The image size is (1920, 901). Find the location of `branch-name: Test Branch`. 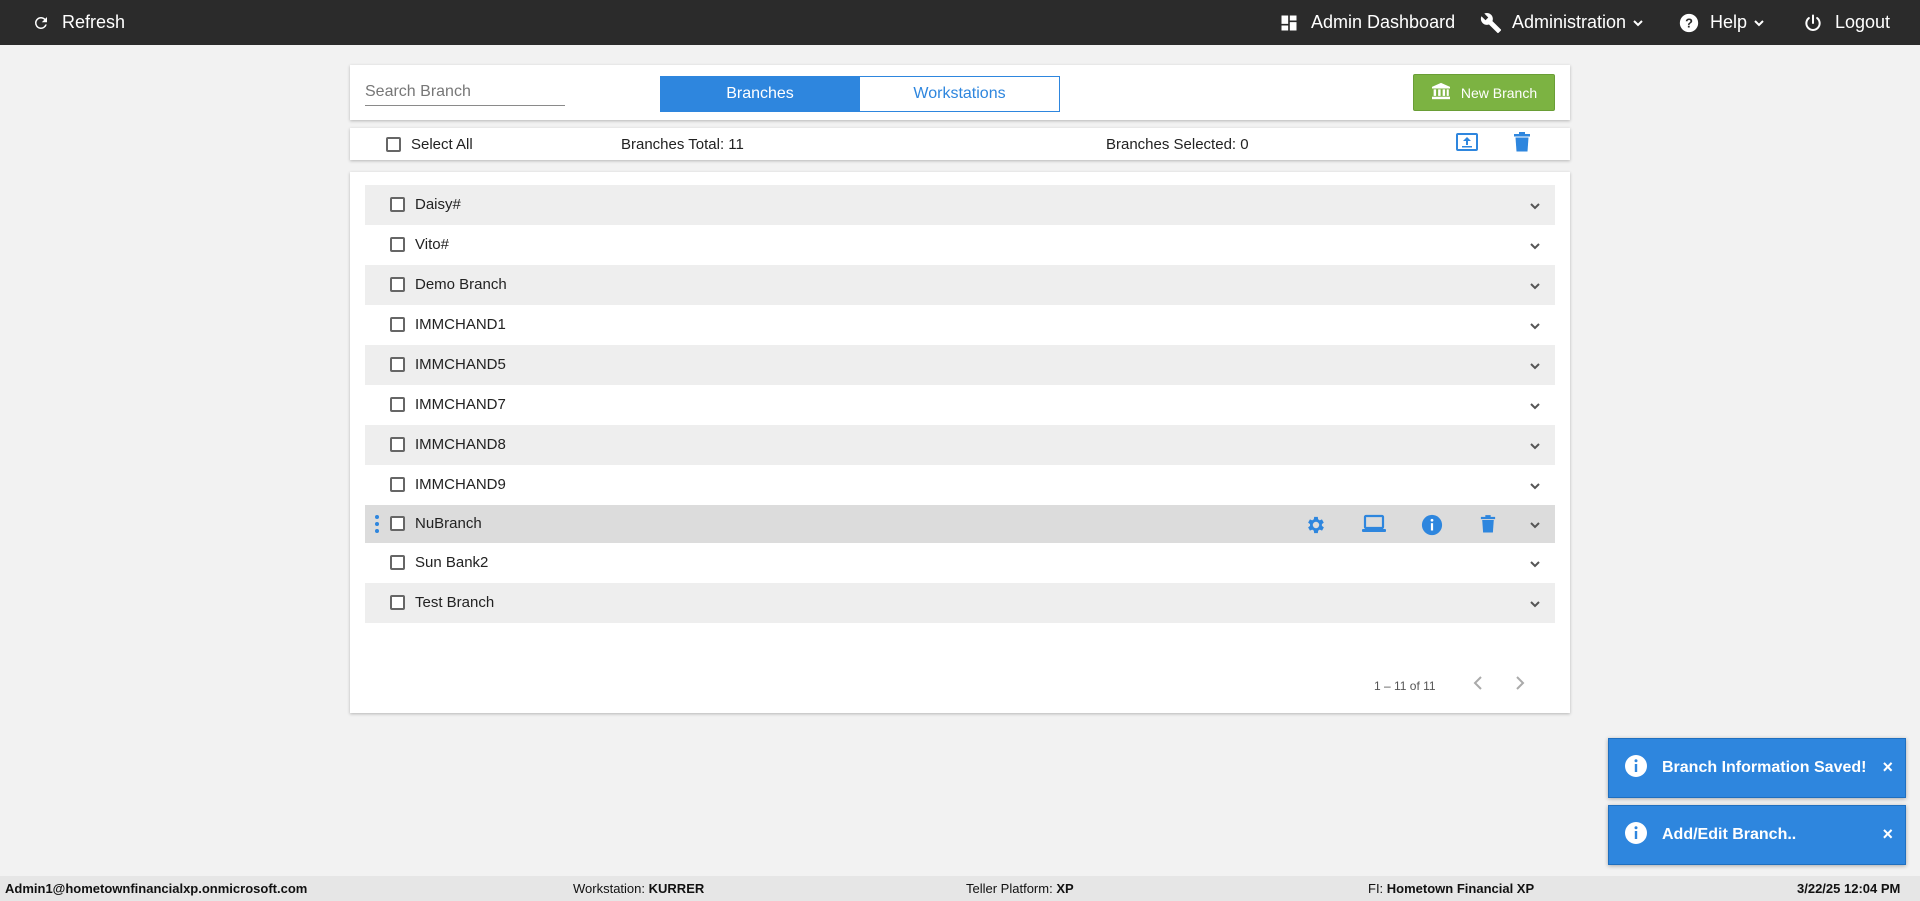

branch-name: Test Branch is located at coordinates (455, 602).